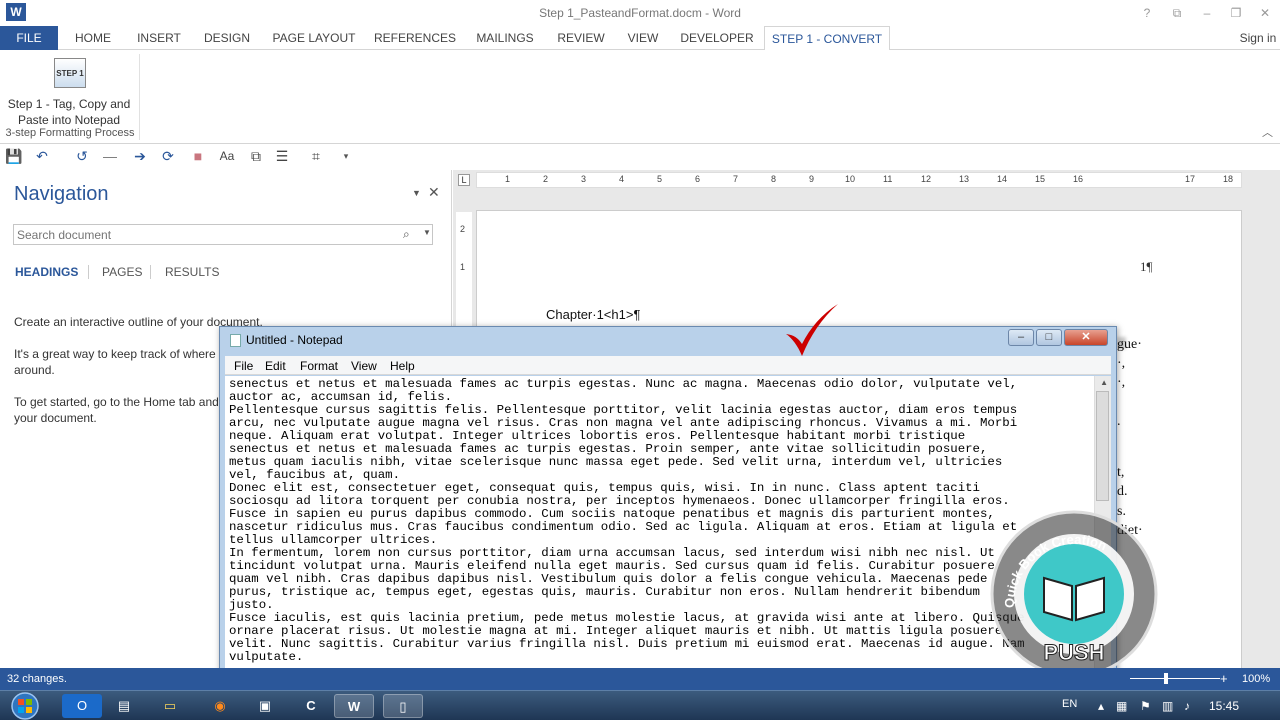 This screenshot has height=721, width=1280. I want to click on menu-file: File, so click(243, 366).